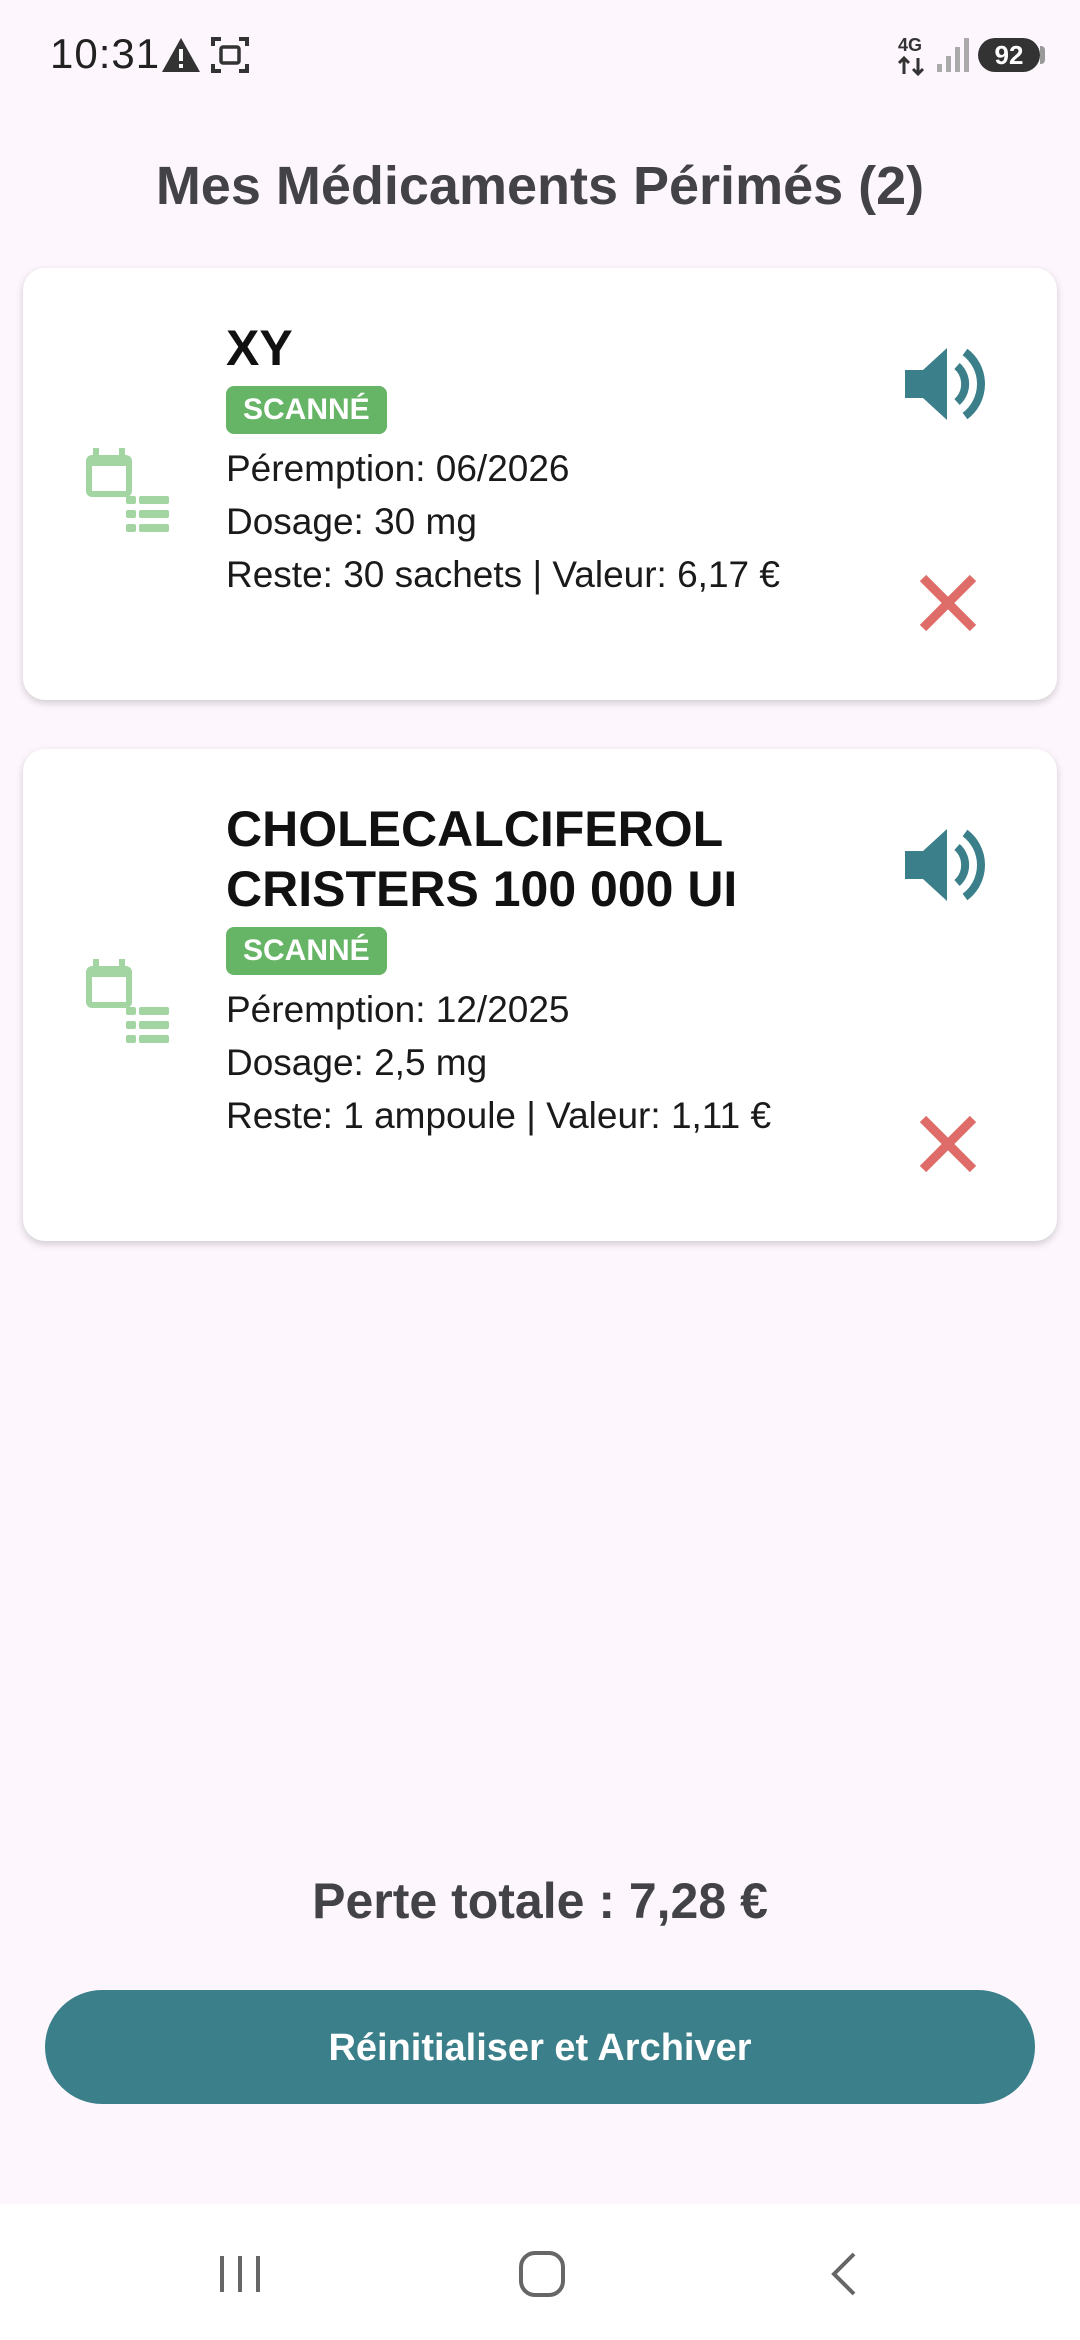 This screenshot has height=2340, width=1080. What do you see at coordinates (482, 889) in the screenshot?
I see `medication-name-line-2: CRISTERS 100 000 UI` at bounding box center [482, 889].